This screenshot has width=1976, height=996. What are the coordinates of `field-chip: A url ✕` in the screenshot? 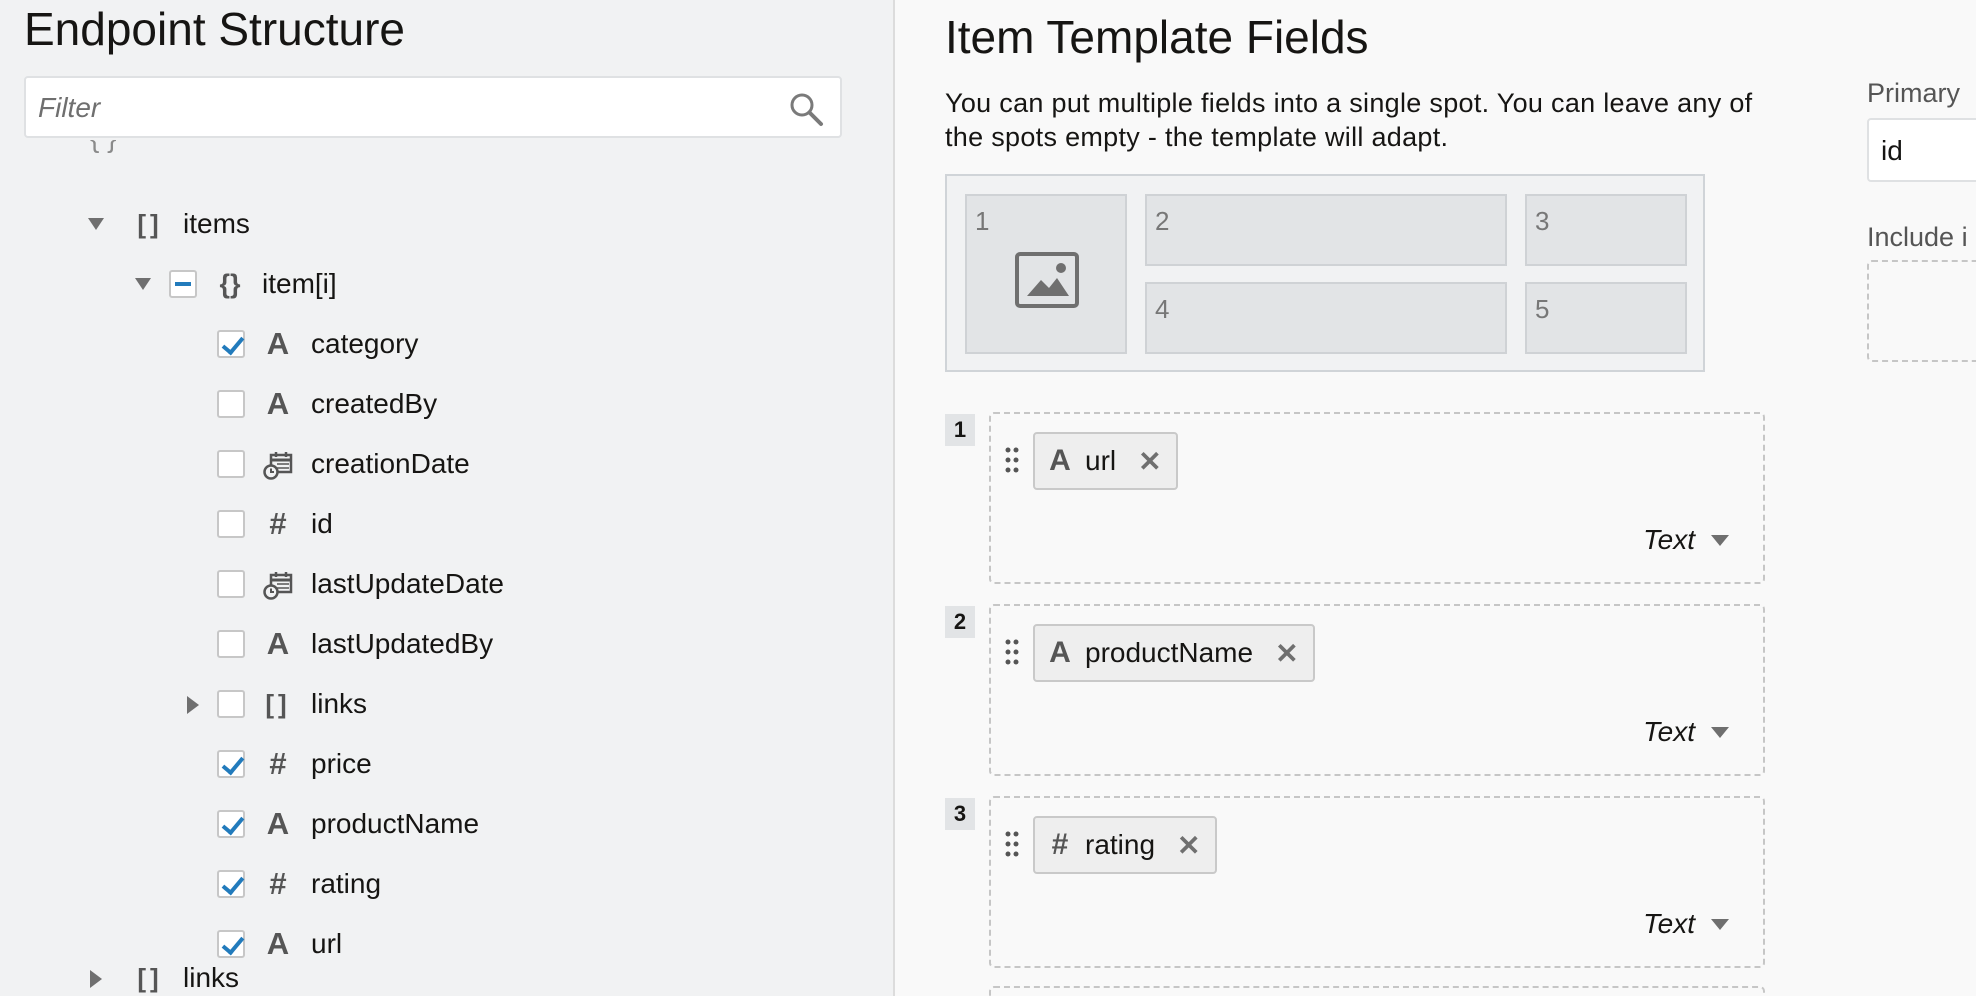 It's located at (1105, 461).